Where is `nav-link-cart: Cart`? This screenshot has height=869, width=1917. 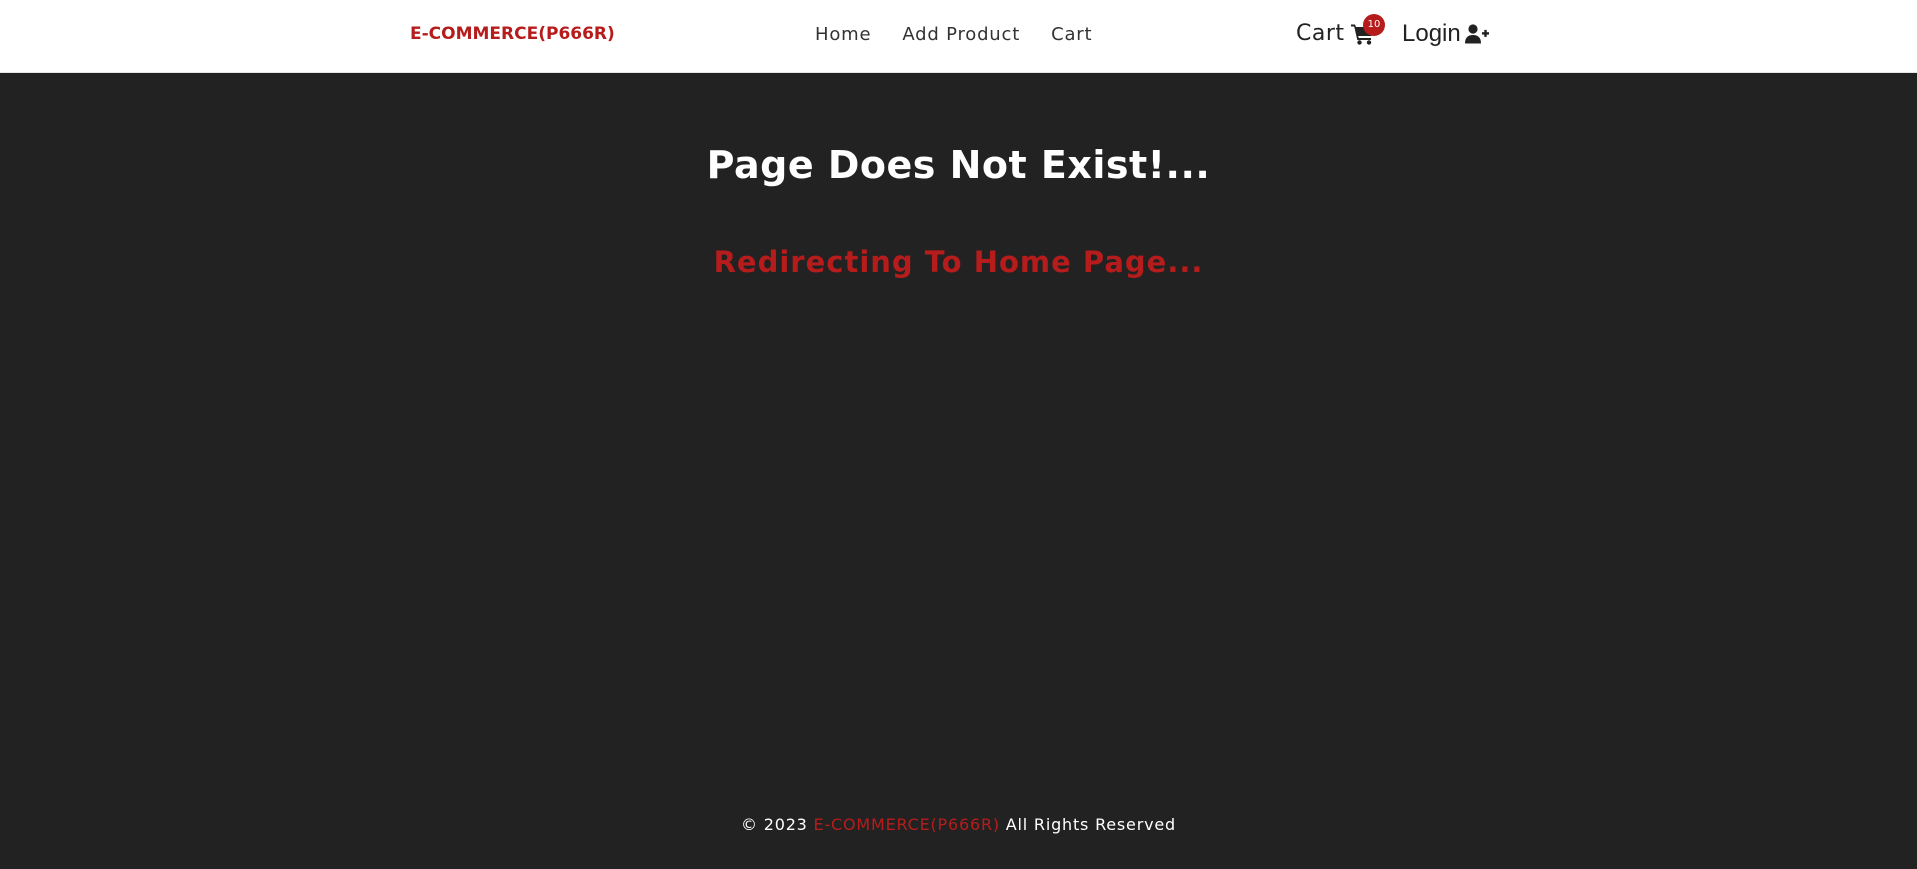
nav-link-cart: Cart is located at coordinates (1071, 34).